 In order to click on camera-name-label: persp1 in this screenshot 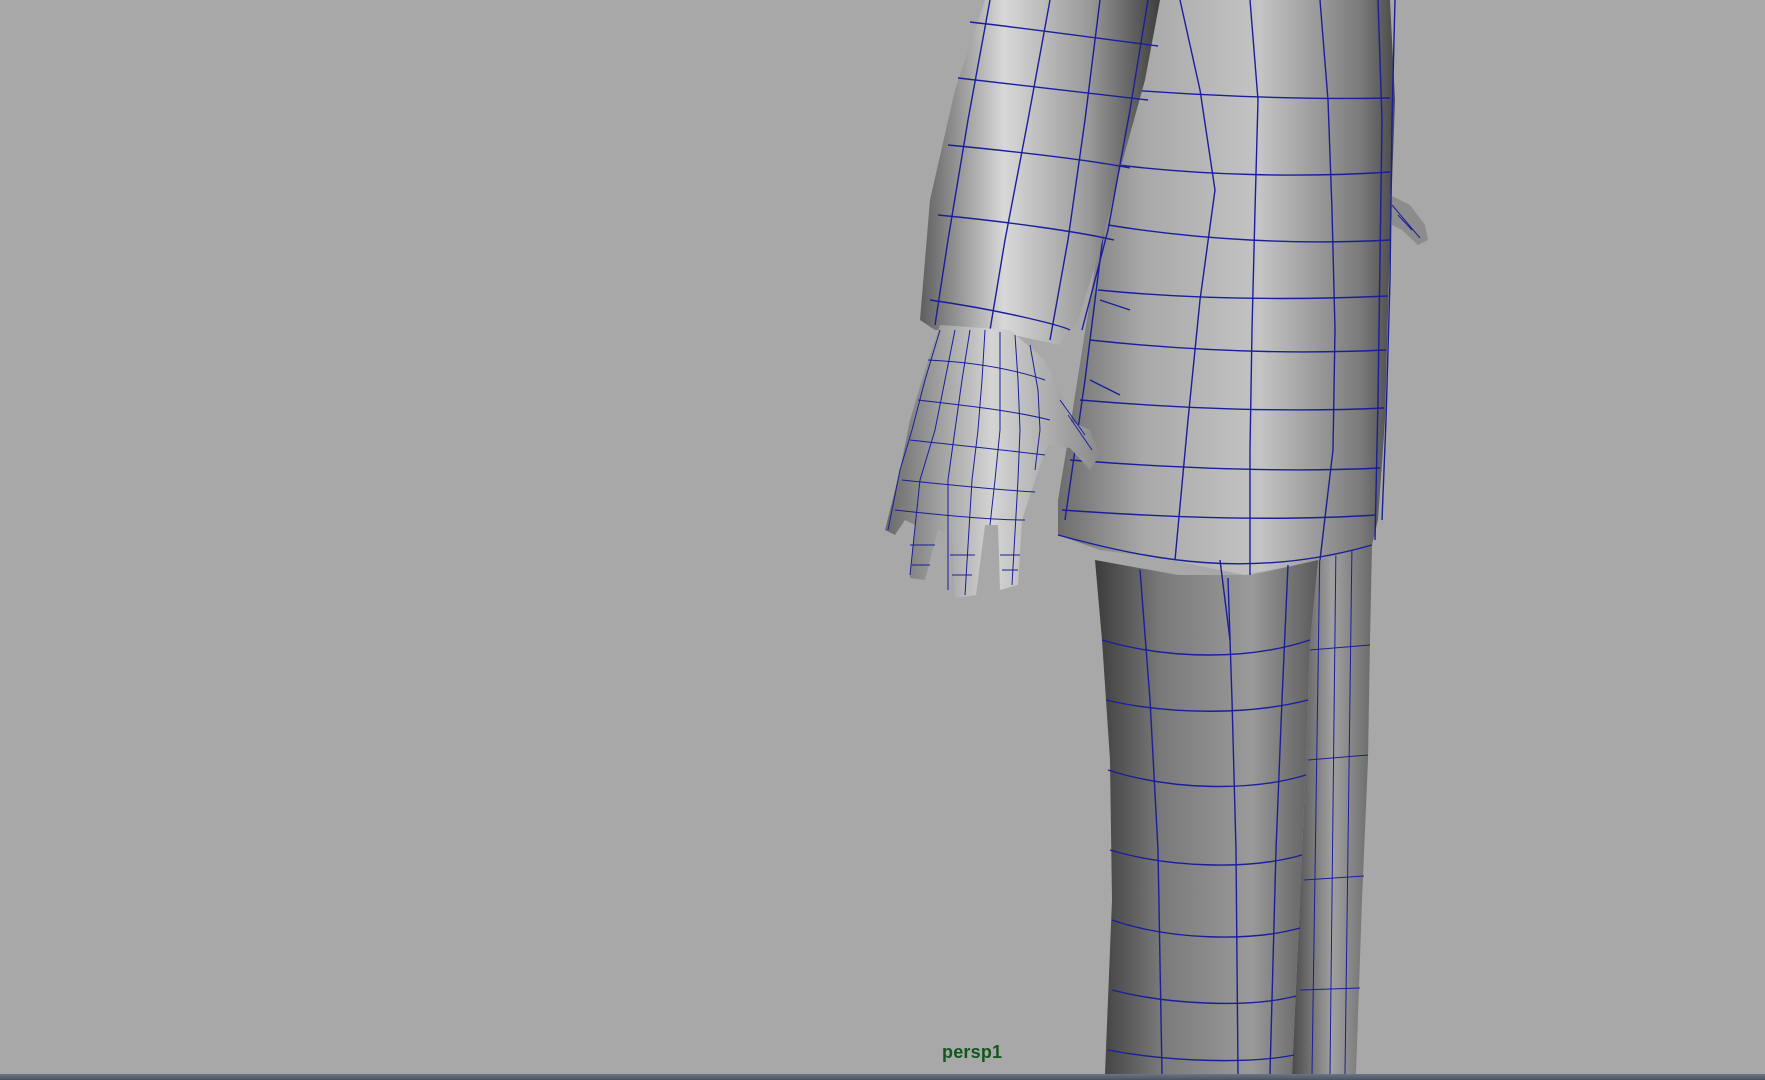, I will do `click(972, 1052)`.